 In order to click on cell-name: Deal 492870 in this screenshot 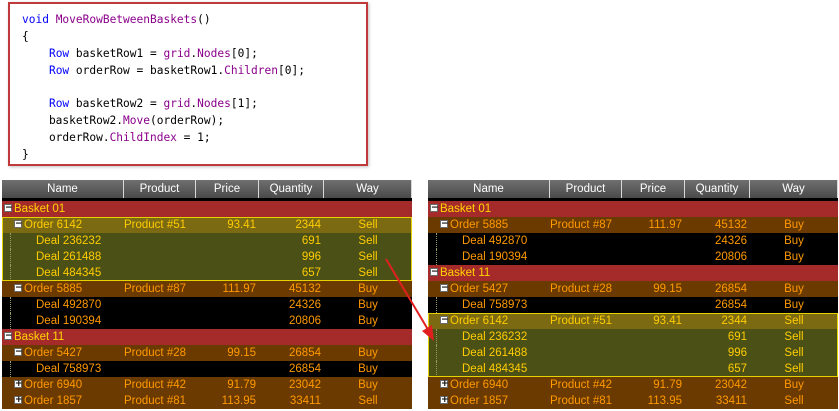, I will do `click(69, 305)`.